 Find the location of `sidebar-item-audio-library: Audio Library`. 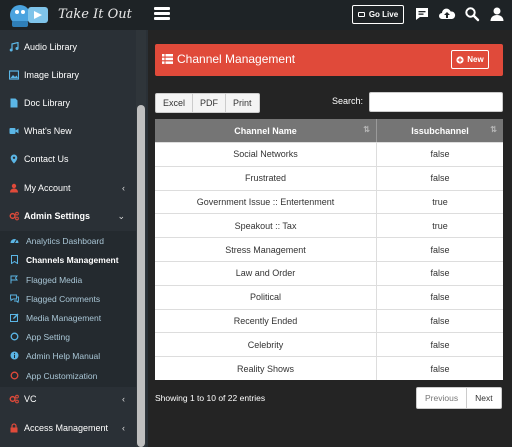

sidebar-item-audio-library: Audio Library is located at coordinates (68, 47).